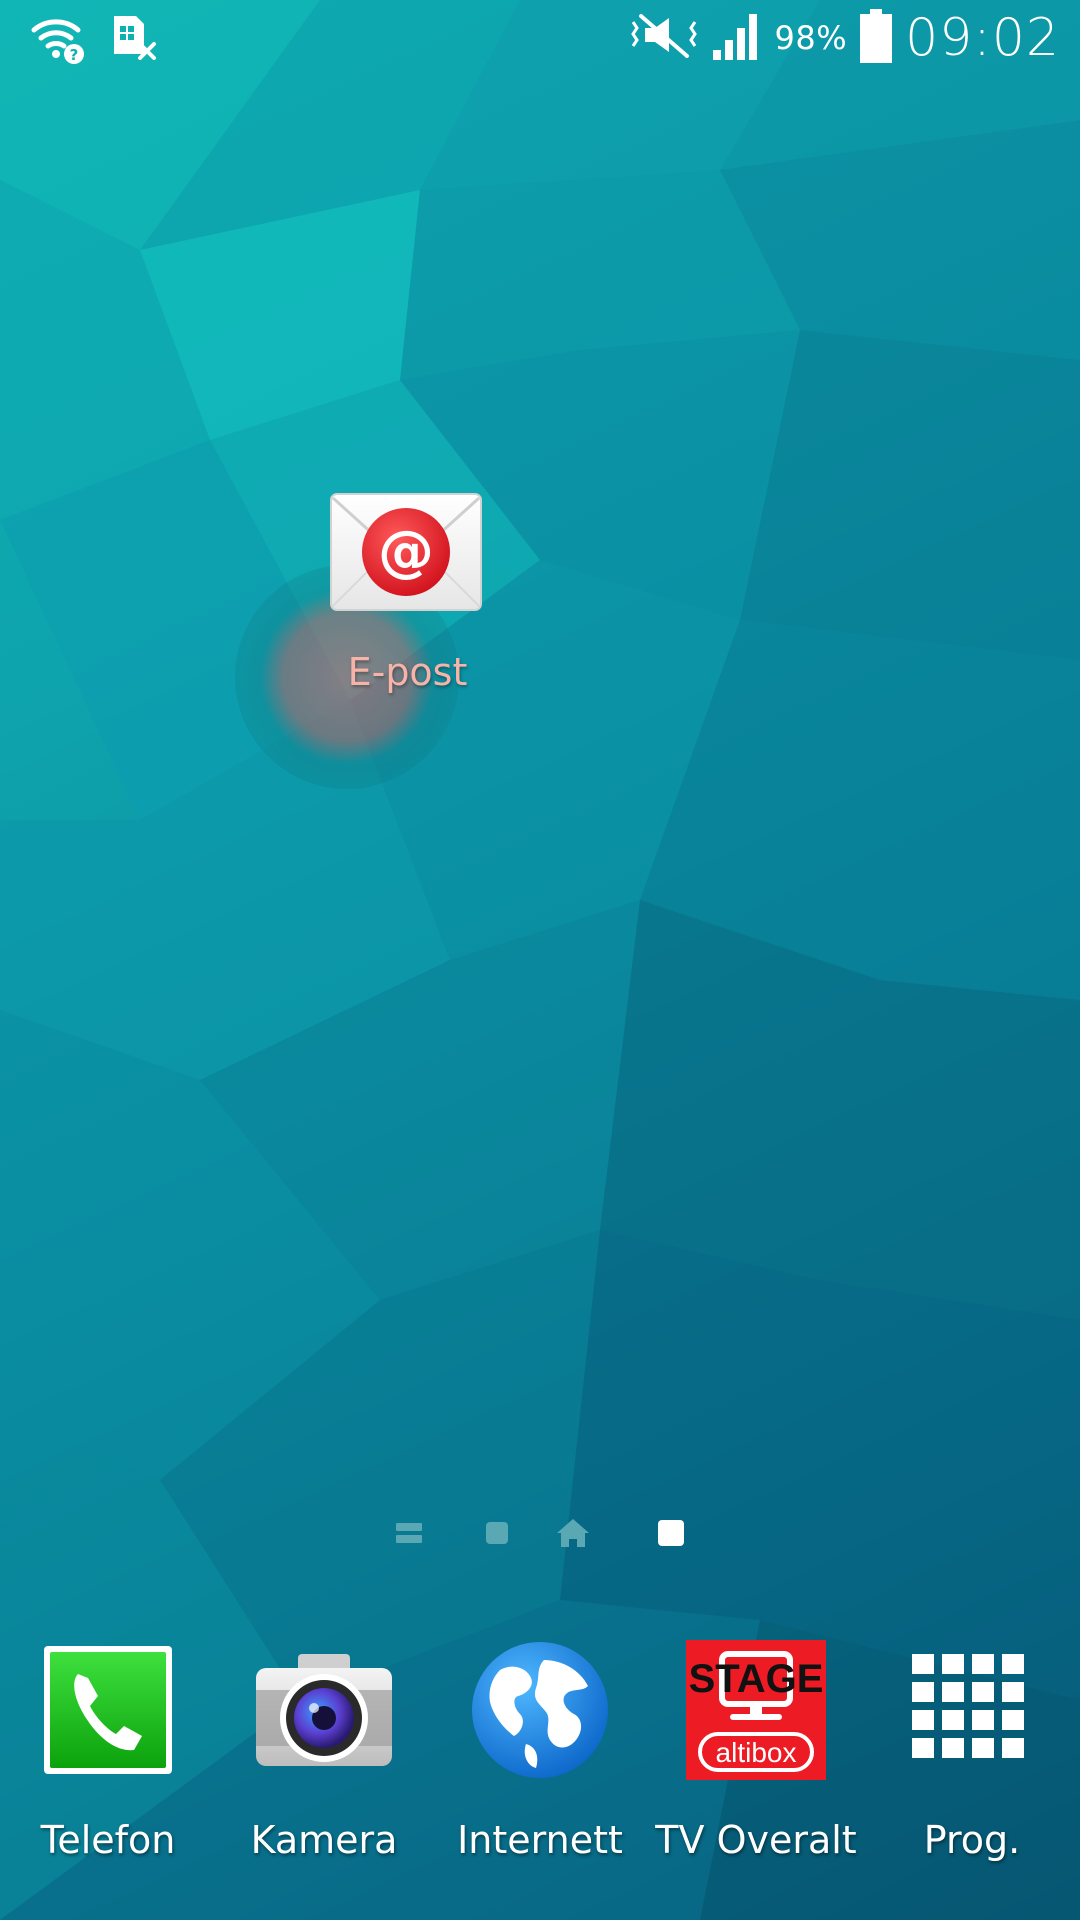 The width and height of the screenshot is (1080, 1920). Describe the element at coordinates (324, 1840) in the screenshot. I see `dock-label: Kamera` at that location.